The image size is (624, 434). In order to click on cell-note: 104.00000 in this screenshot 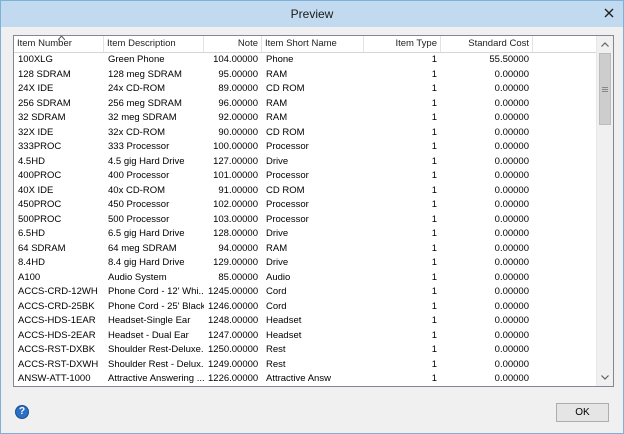, I will do `click(235, 59)`.